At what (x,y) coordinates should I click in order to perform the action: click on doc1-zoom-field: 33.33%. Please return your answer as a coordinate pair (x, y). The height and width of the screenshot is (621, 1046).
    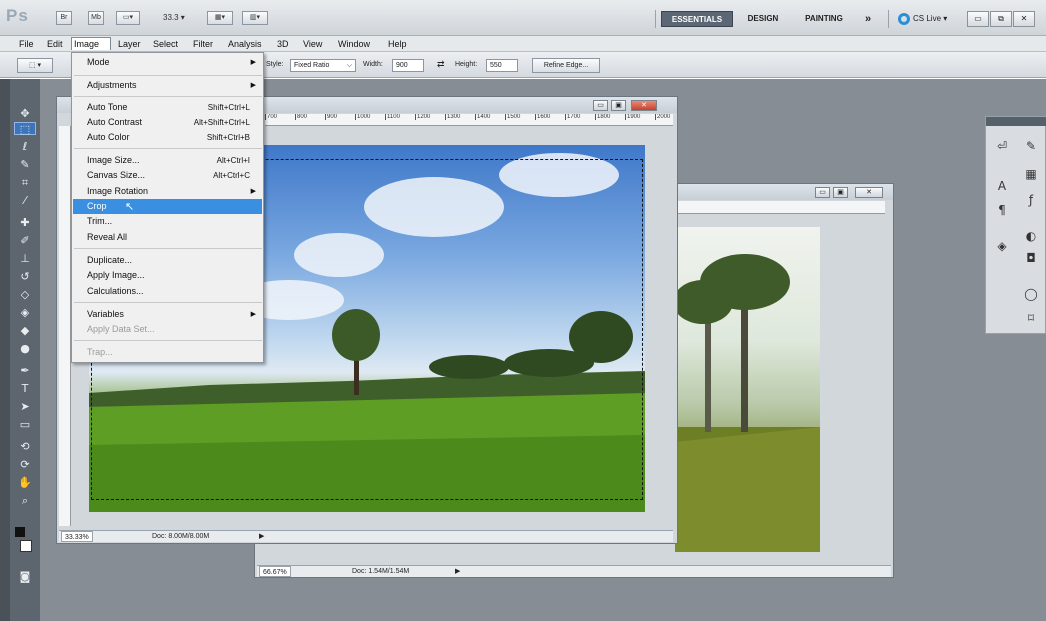
    Looking at the image, I should click on (77, 536).